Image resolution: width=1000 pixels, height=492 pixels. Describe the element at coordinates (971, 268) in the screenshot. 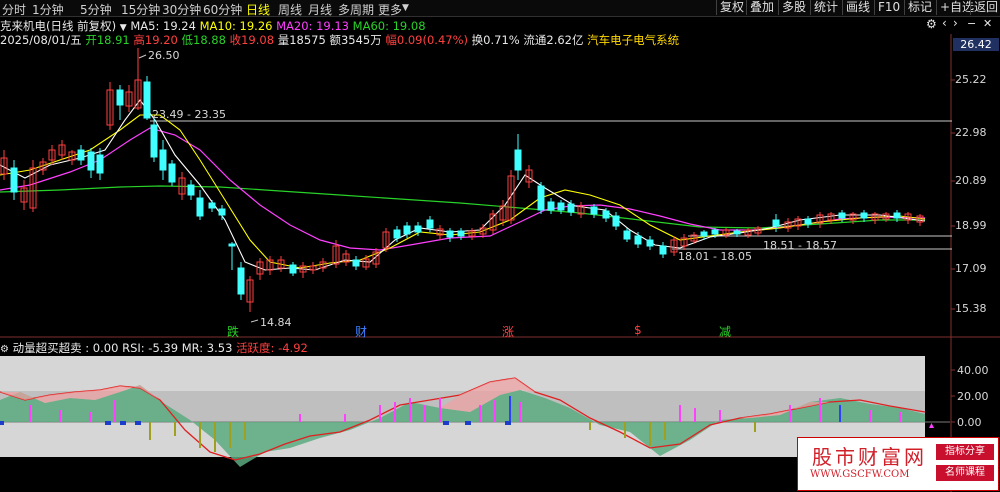

I see `price-tick: 17.09` at that location.